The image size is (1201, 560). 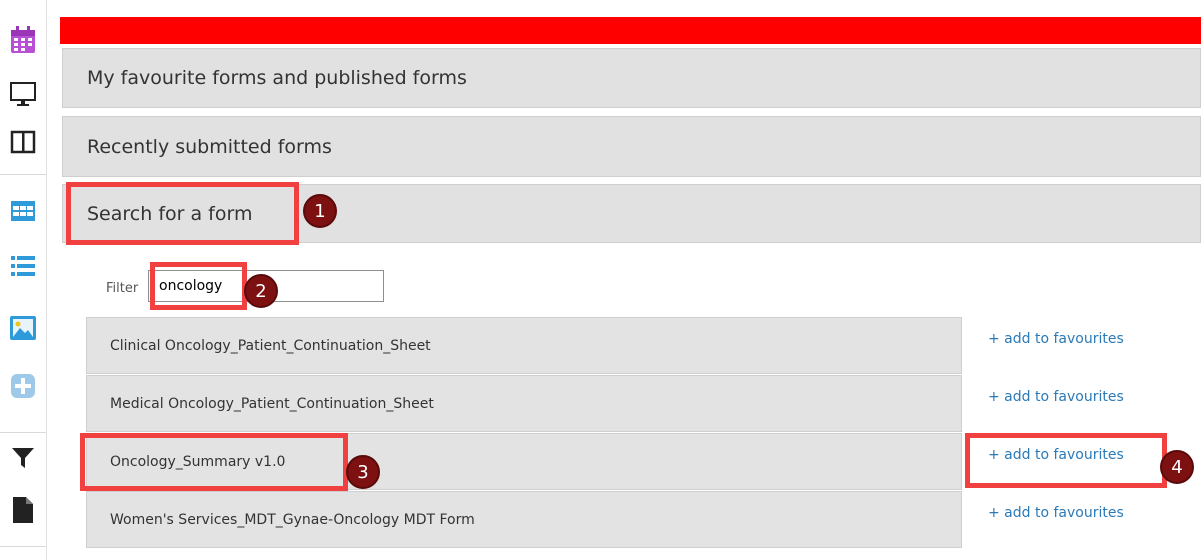 I want to click on columns-icon, so click(x=23, y=142).